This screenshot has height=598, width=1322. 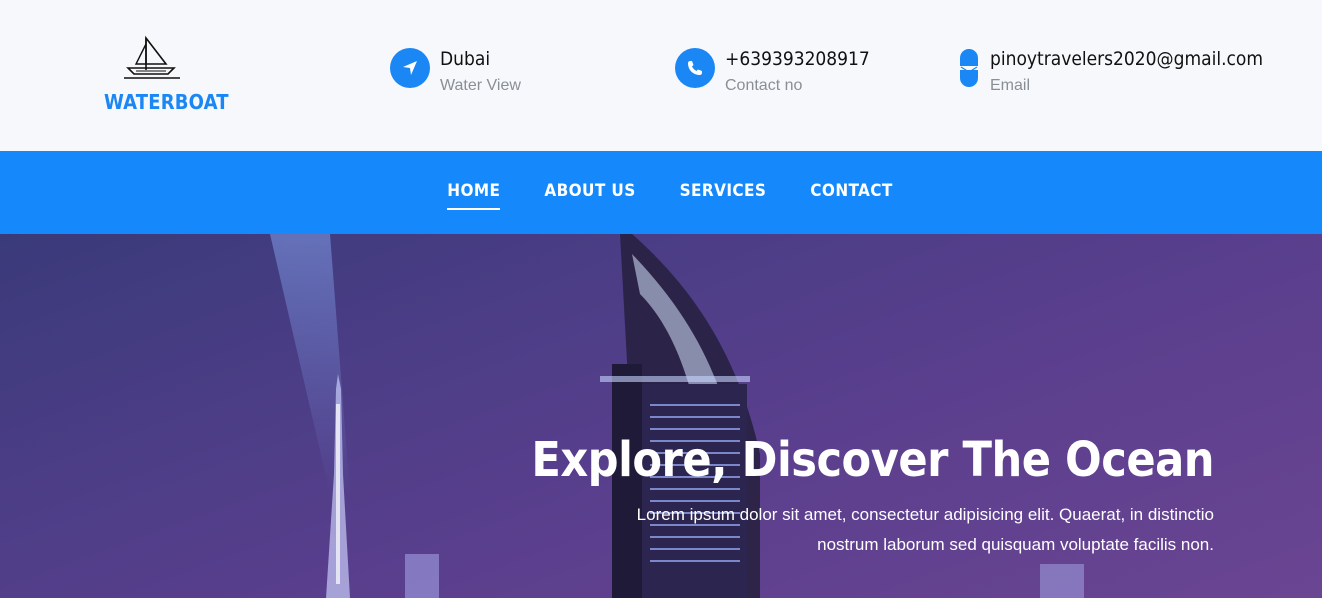 I want to click on phone-subtitle: Contact no, so click(x=764, y=85).